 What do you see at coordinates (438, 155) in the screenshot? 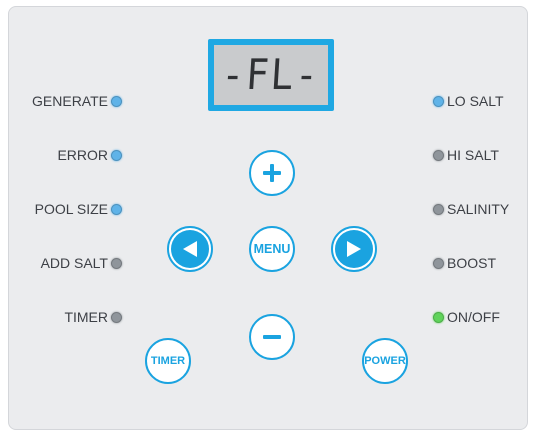
I see `led-hi-salt` at bounding box center [438, 155].